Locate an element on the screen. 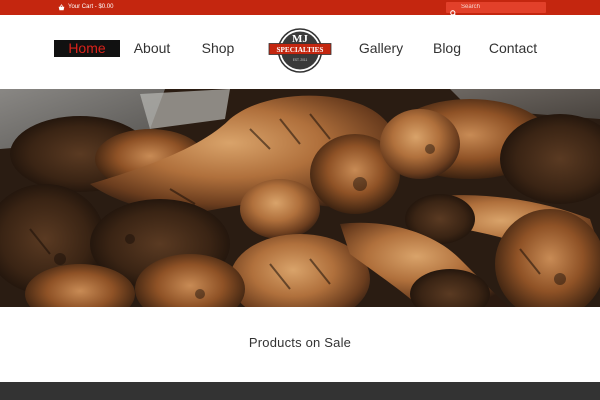 The width and height of the screenshot is (600, 400). cart-label: Your Cart - $0.00 is located at coordinates (91, 7).